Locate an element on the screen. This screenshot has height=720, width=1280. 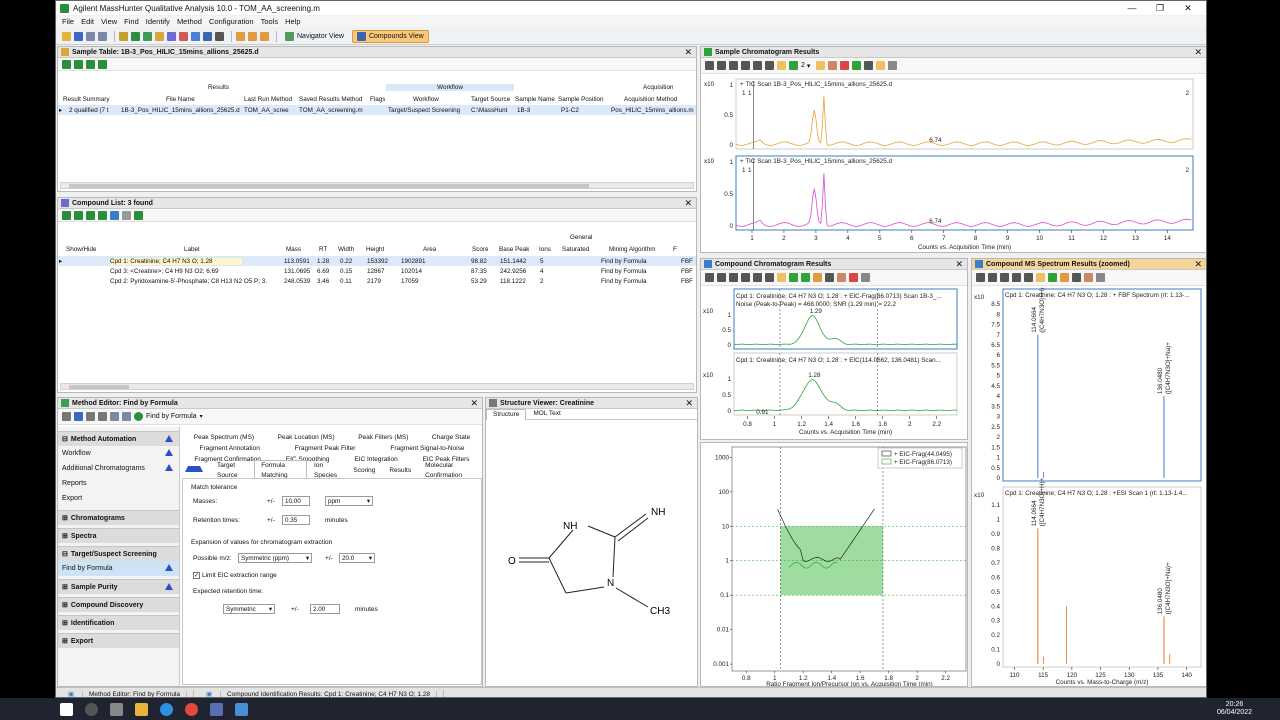
expand-icon is located at coordinates (114, 215).